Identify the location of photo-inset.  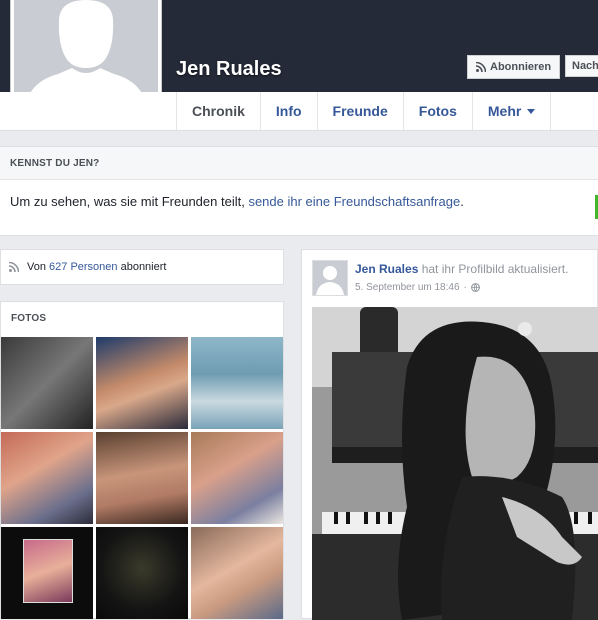
(48, 571).